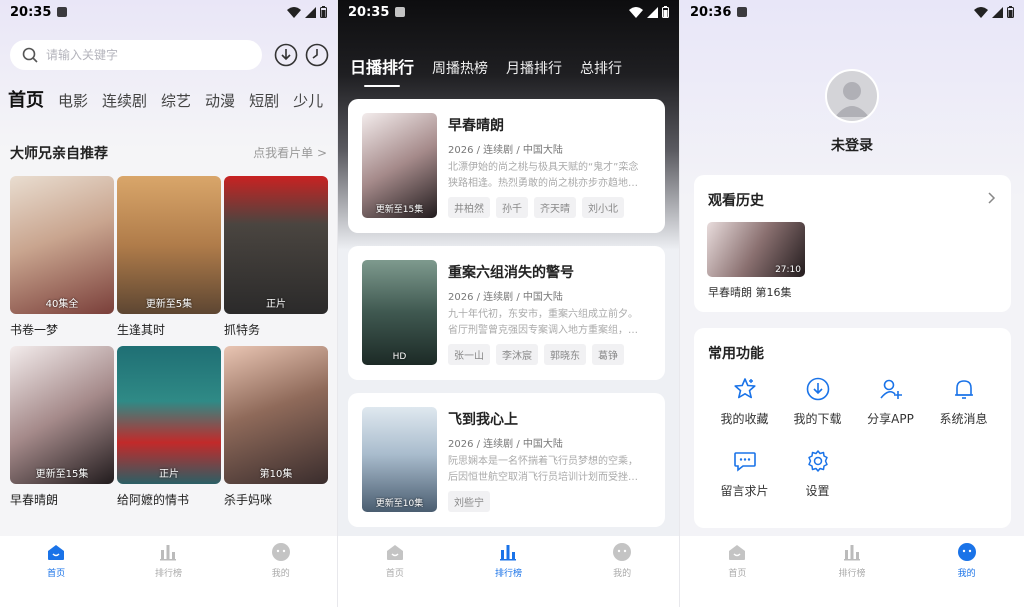  I want to click on cast-tags: 刘些宁, so click(469, 501).